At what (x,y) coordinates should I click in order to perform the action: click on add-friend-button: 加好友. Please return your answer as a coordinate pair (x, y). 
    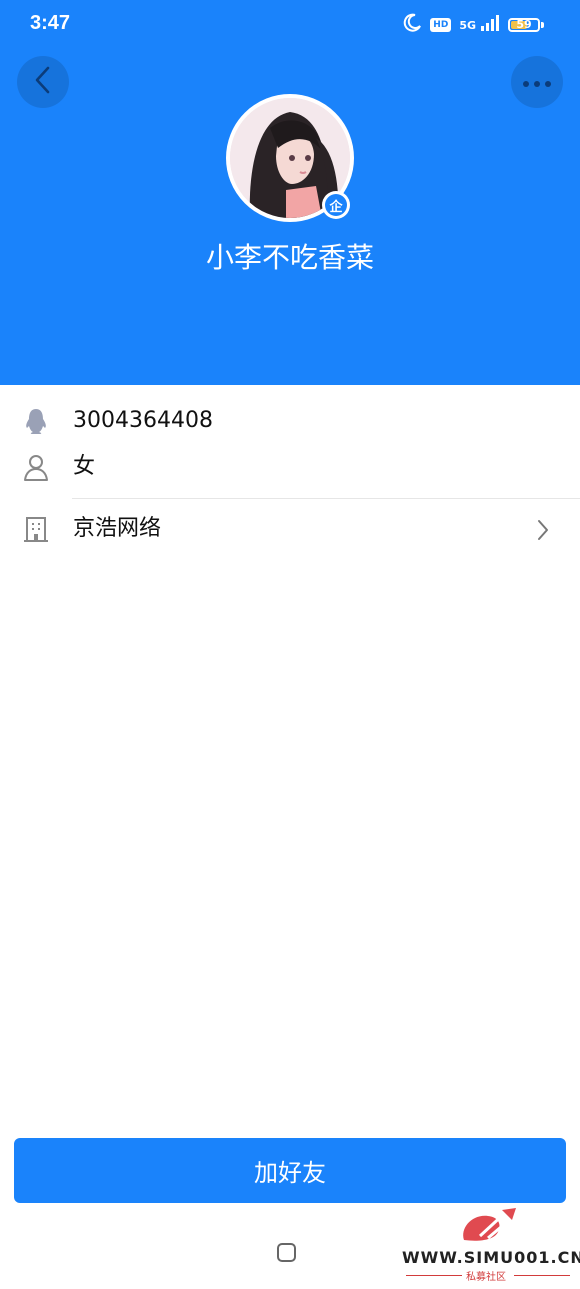
    Looking at the image, I should click on (290, 1170).